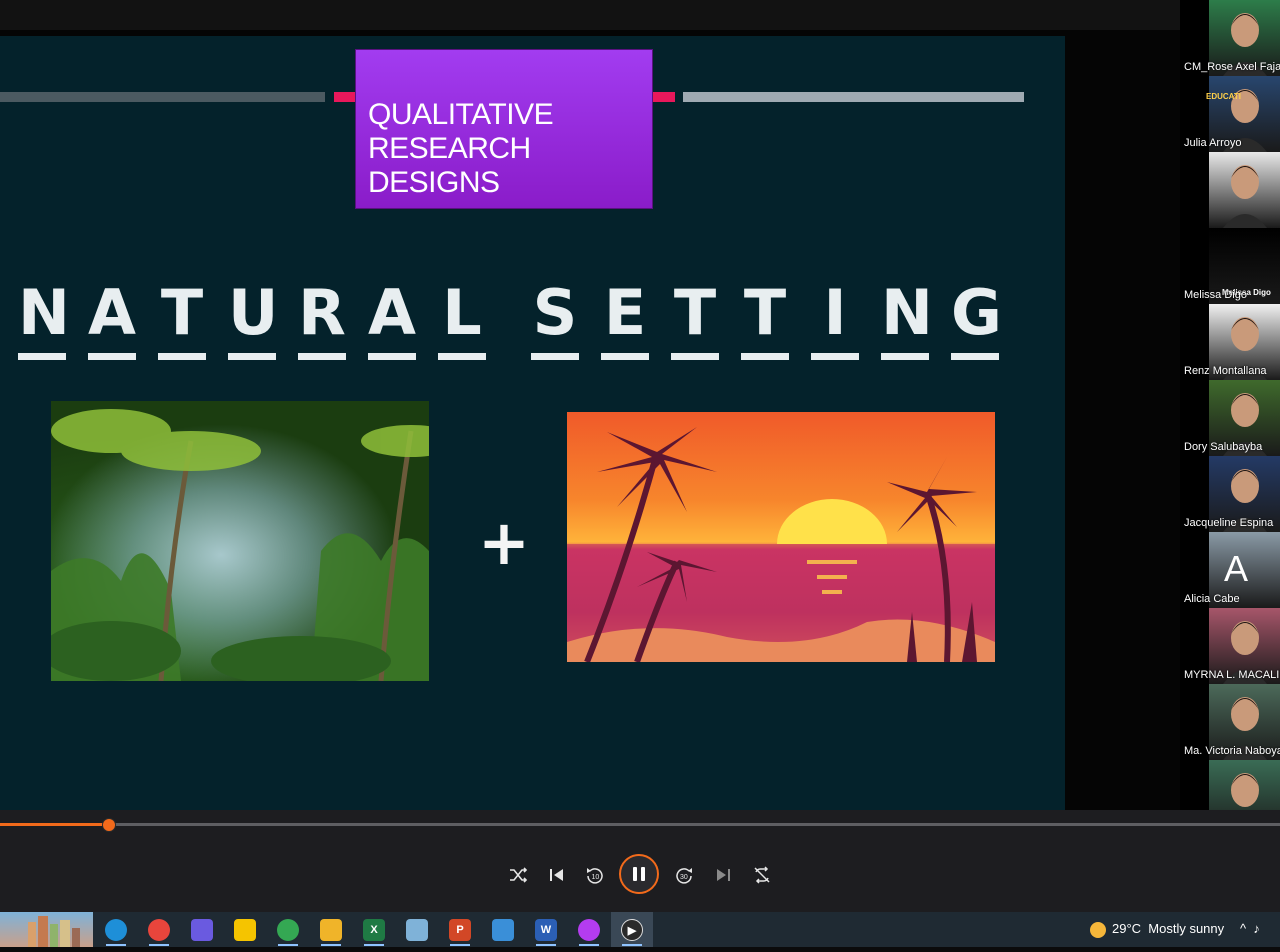 The width and height of the screenshot is (1280, 952). What do you see at coordinates (557, 875) in the screenshot?
I see `previous-icon` at bounding box center [557, 875].